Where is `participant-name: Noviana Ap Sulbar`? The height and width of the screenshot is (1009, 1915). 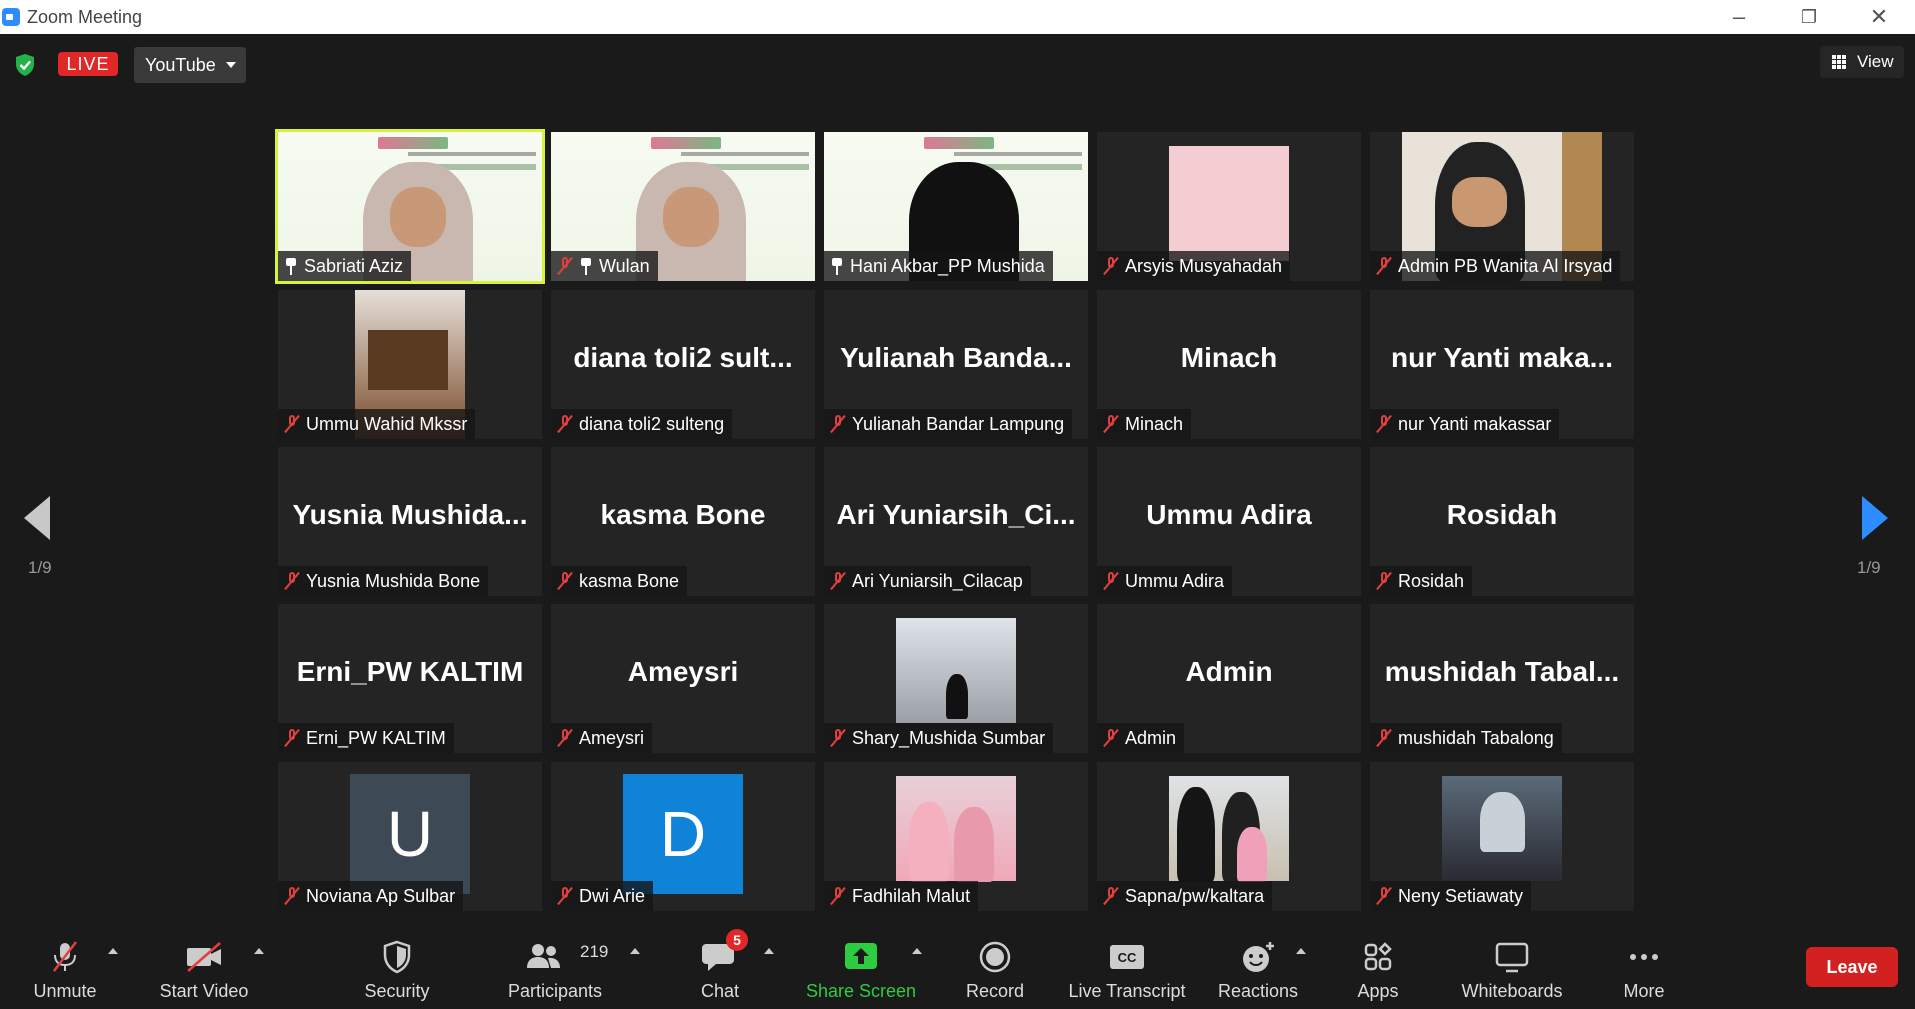 participant-name: Noviana Ap Sulbar is located at coordinates (381, 896).